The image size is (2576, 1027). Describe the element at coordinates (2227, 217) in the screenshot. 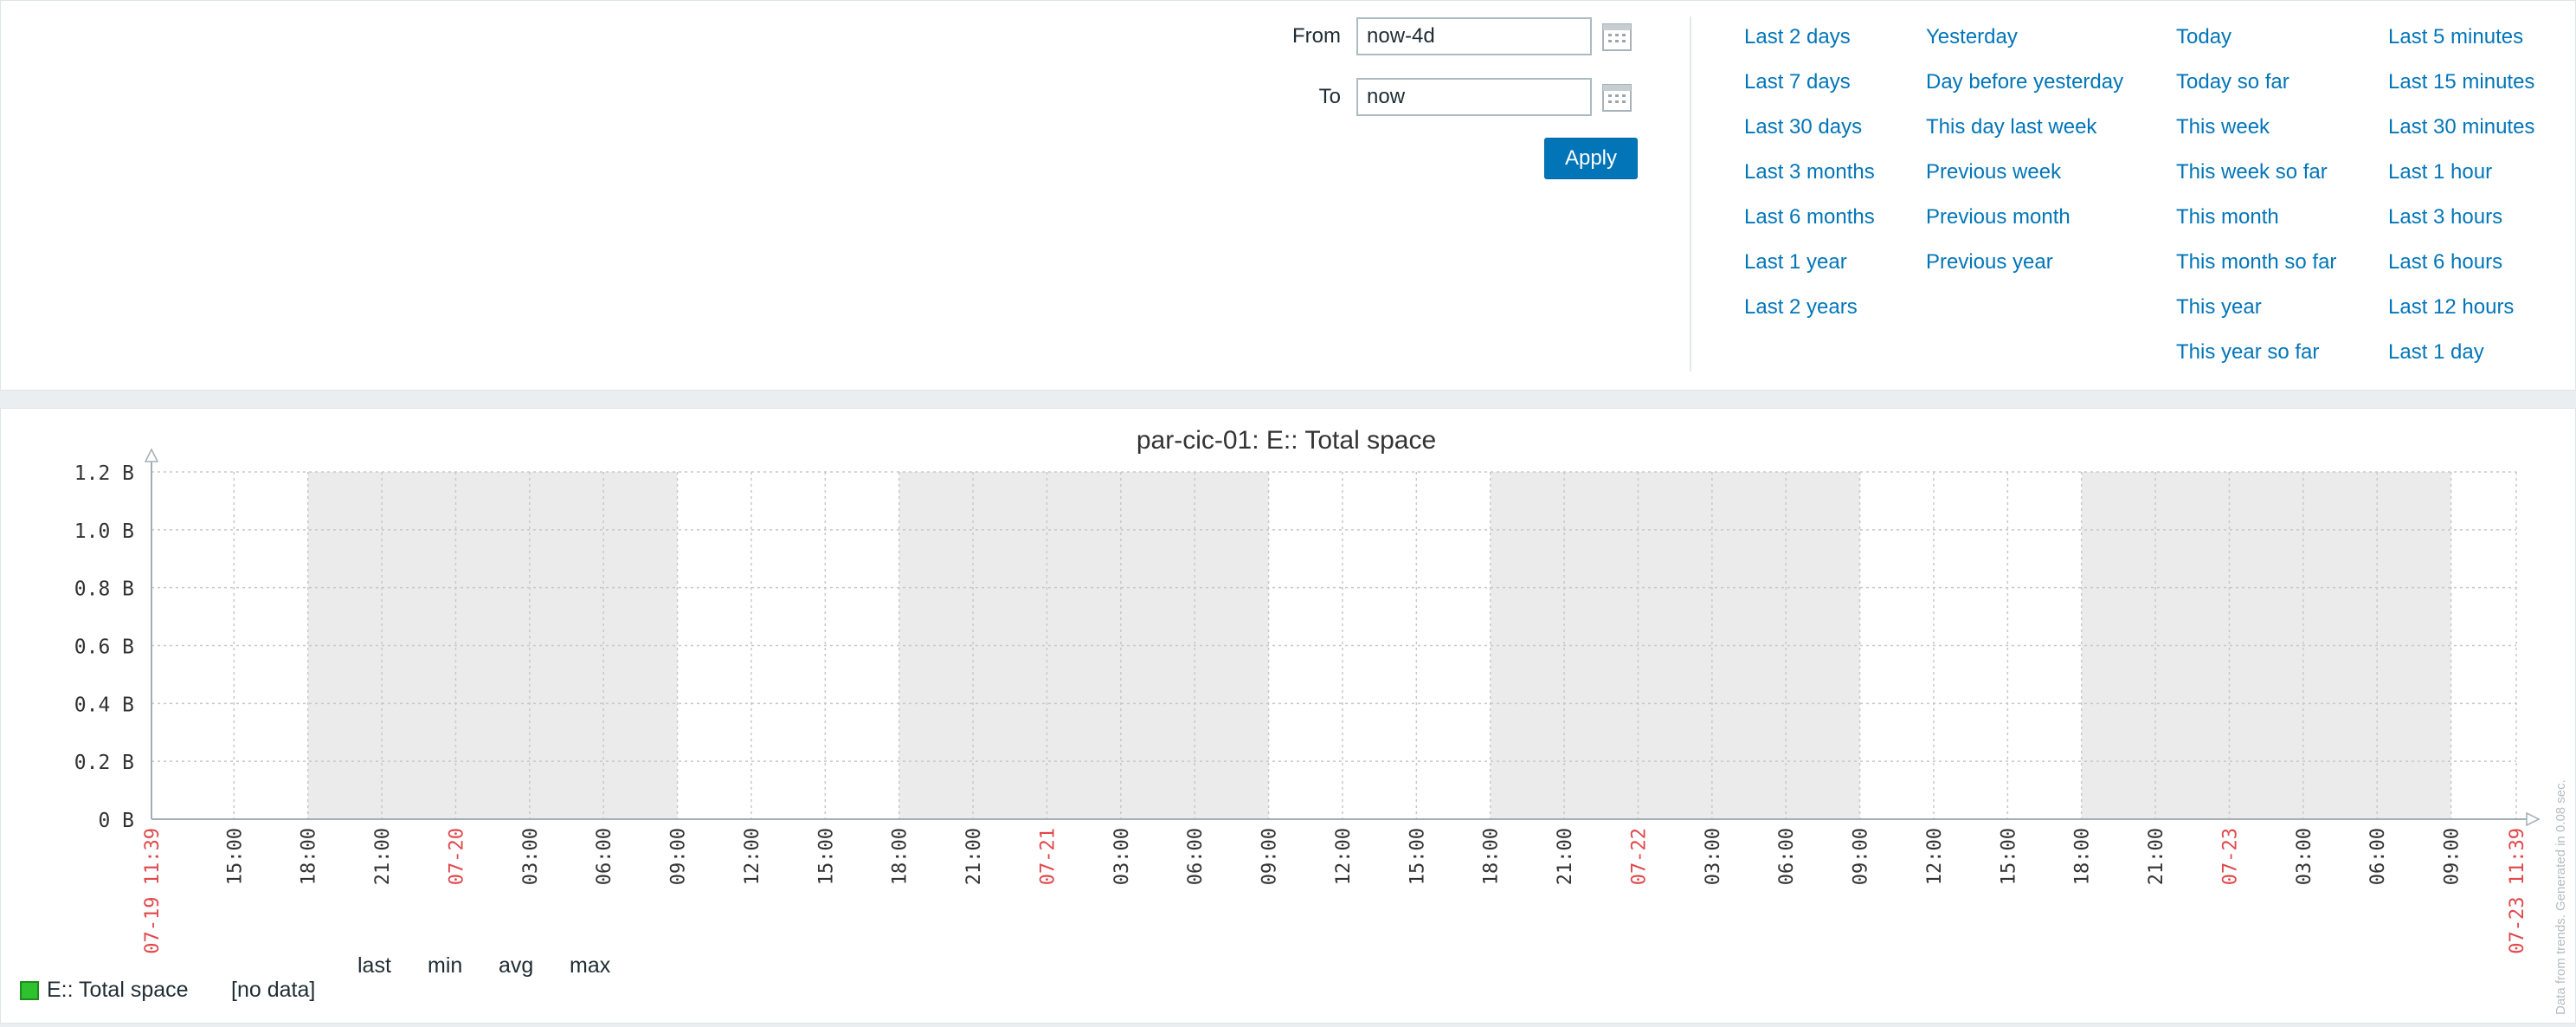

I see `quick-range-this-month: This month` at that location.